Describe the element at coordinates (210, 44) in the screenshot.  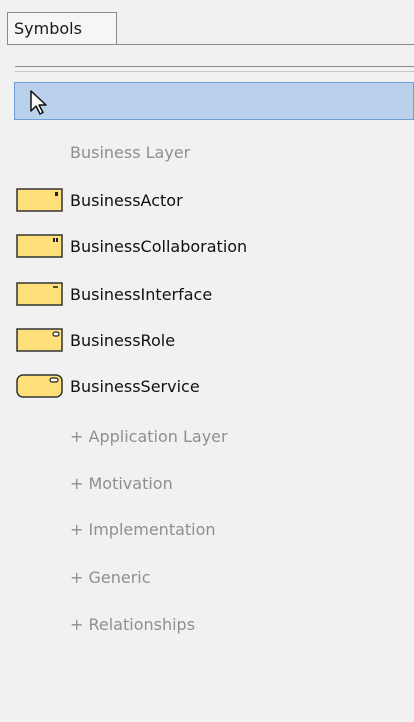
I see `tab-divider` at that location.